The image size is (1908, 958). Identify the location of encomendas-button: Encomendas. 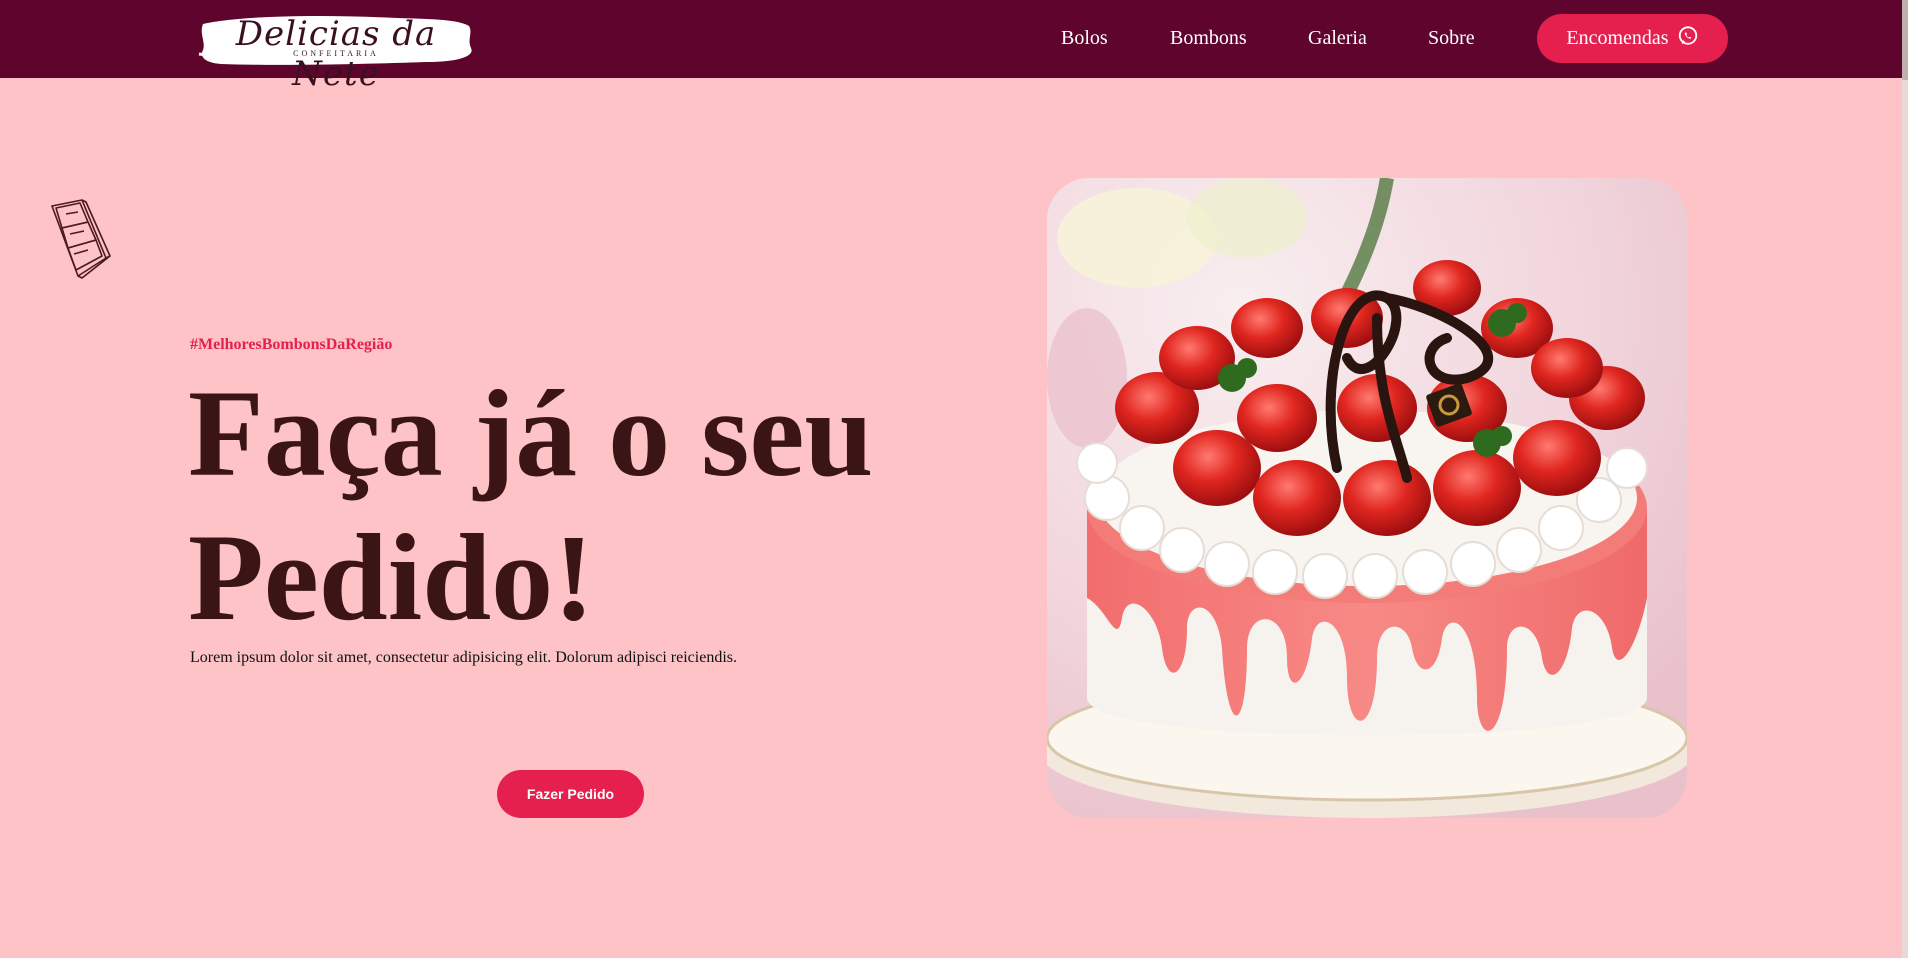
(1632, 38).